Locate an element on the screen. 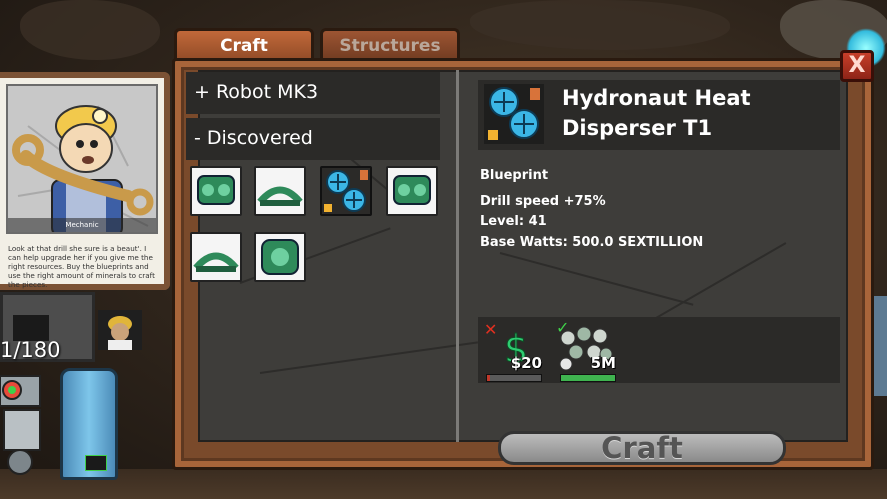 The height and width of the screenshot is (499, 887). stat-base-watts: Base Watts: 500.0 SEXTILLION is located at coordinates (592, 242).